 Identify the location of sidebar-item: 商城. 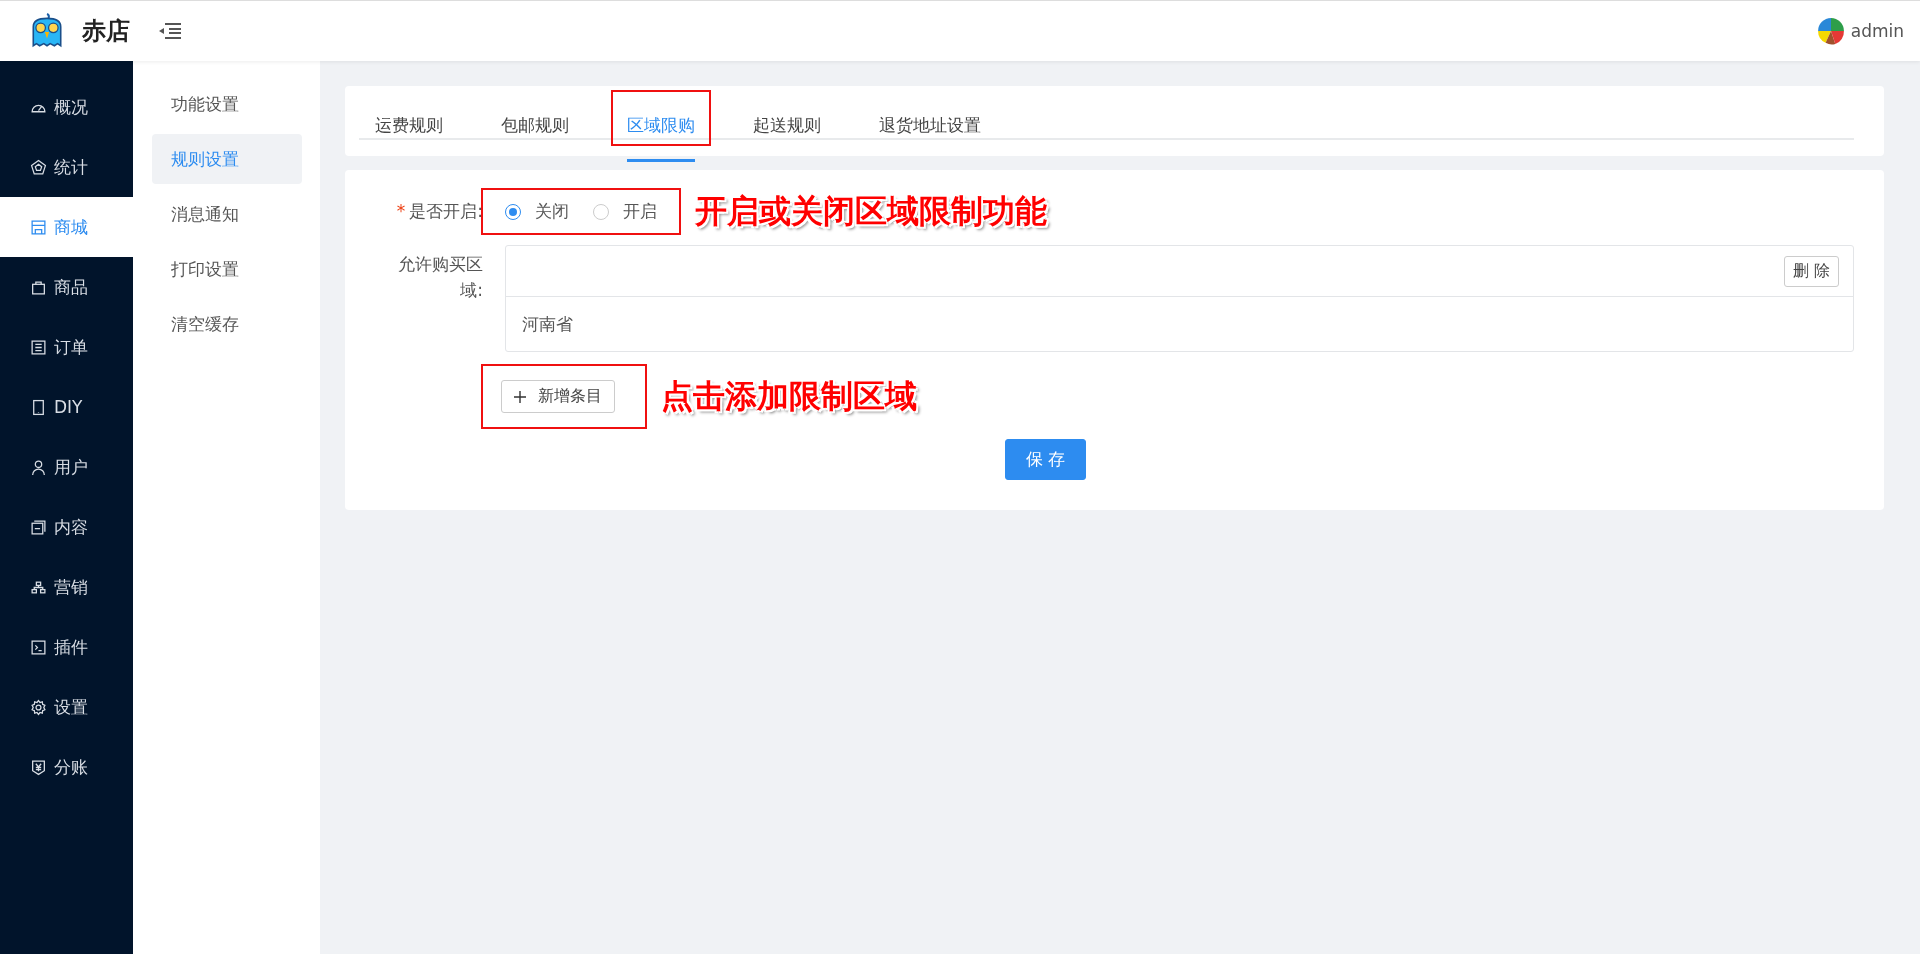
(66, 227).